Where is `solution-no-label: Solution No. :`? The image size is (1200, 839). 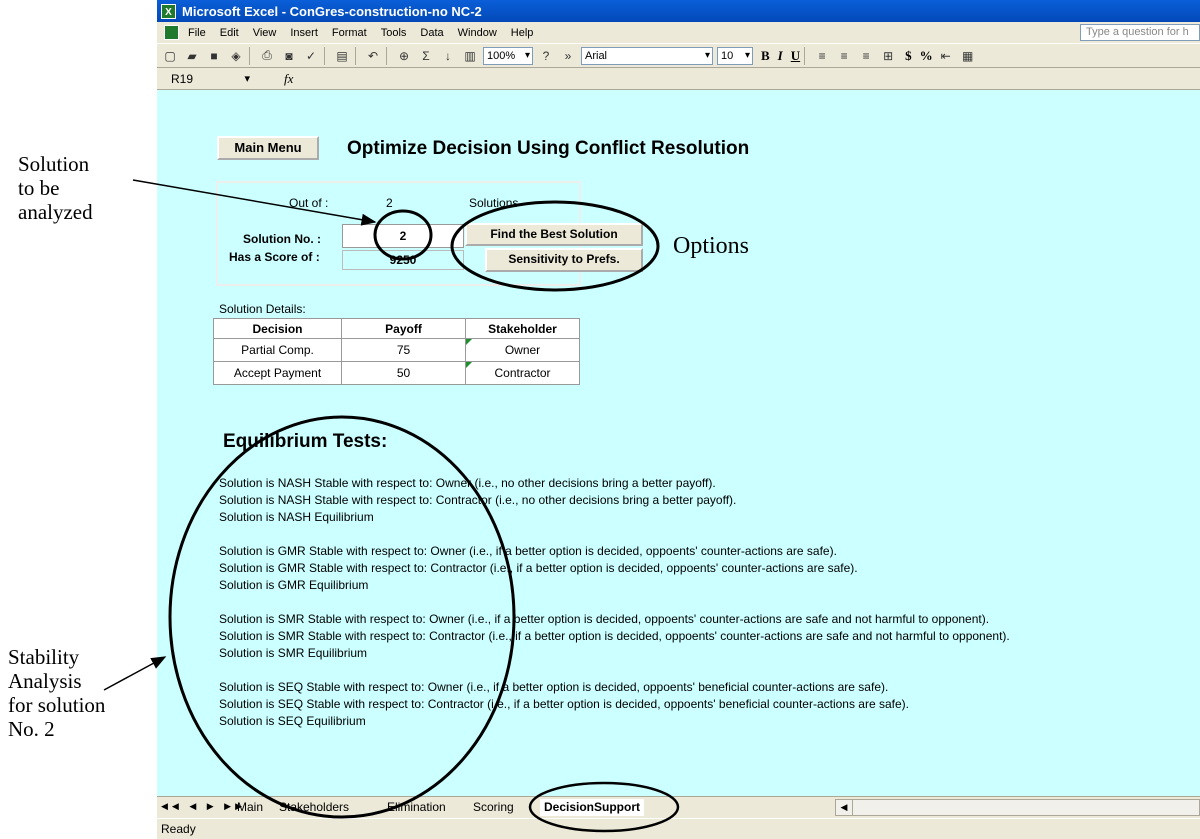
solution-no-label: Solution No. : is located at coordinates (282, 239).